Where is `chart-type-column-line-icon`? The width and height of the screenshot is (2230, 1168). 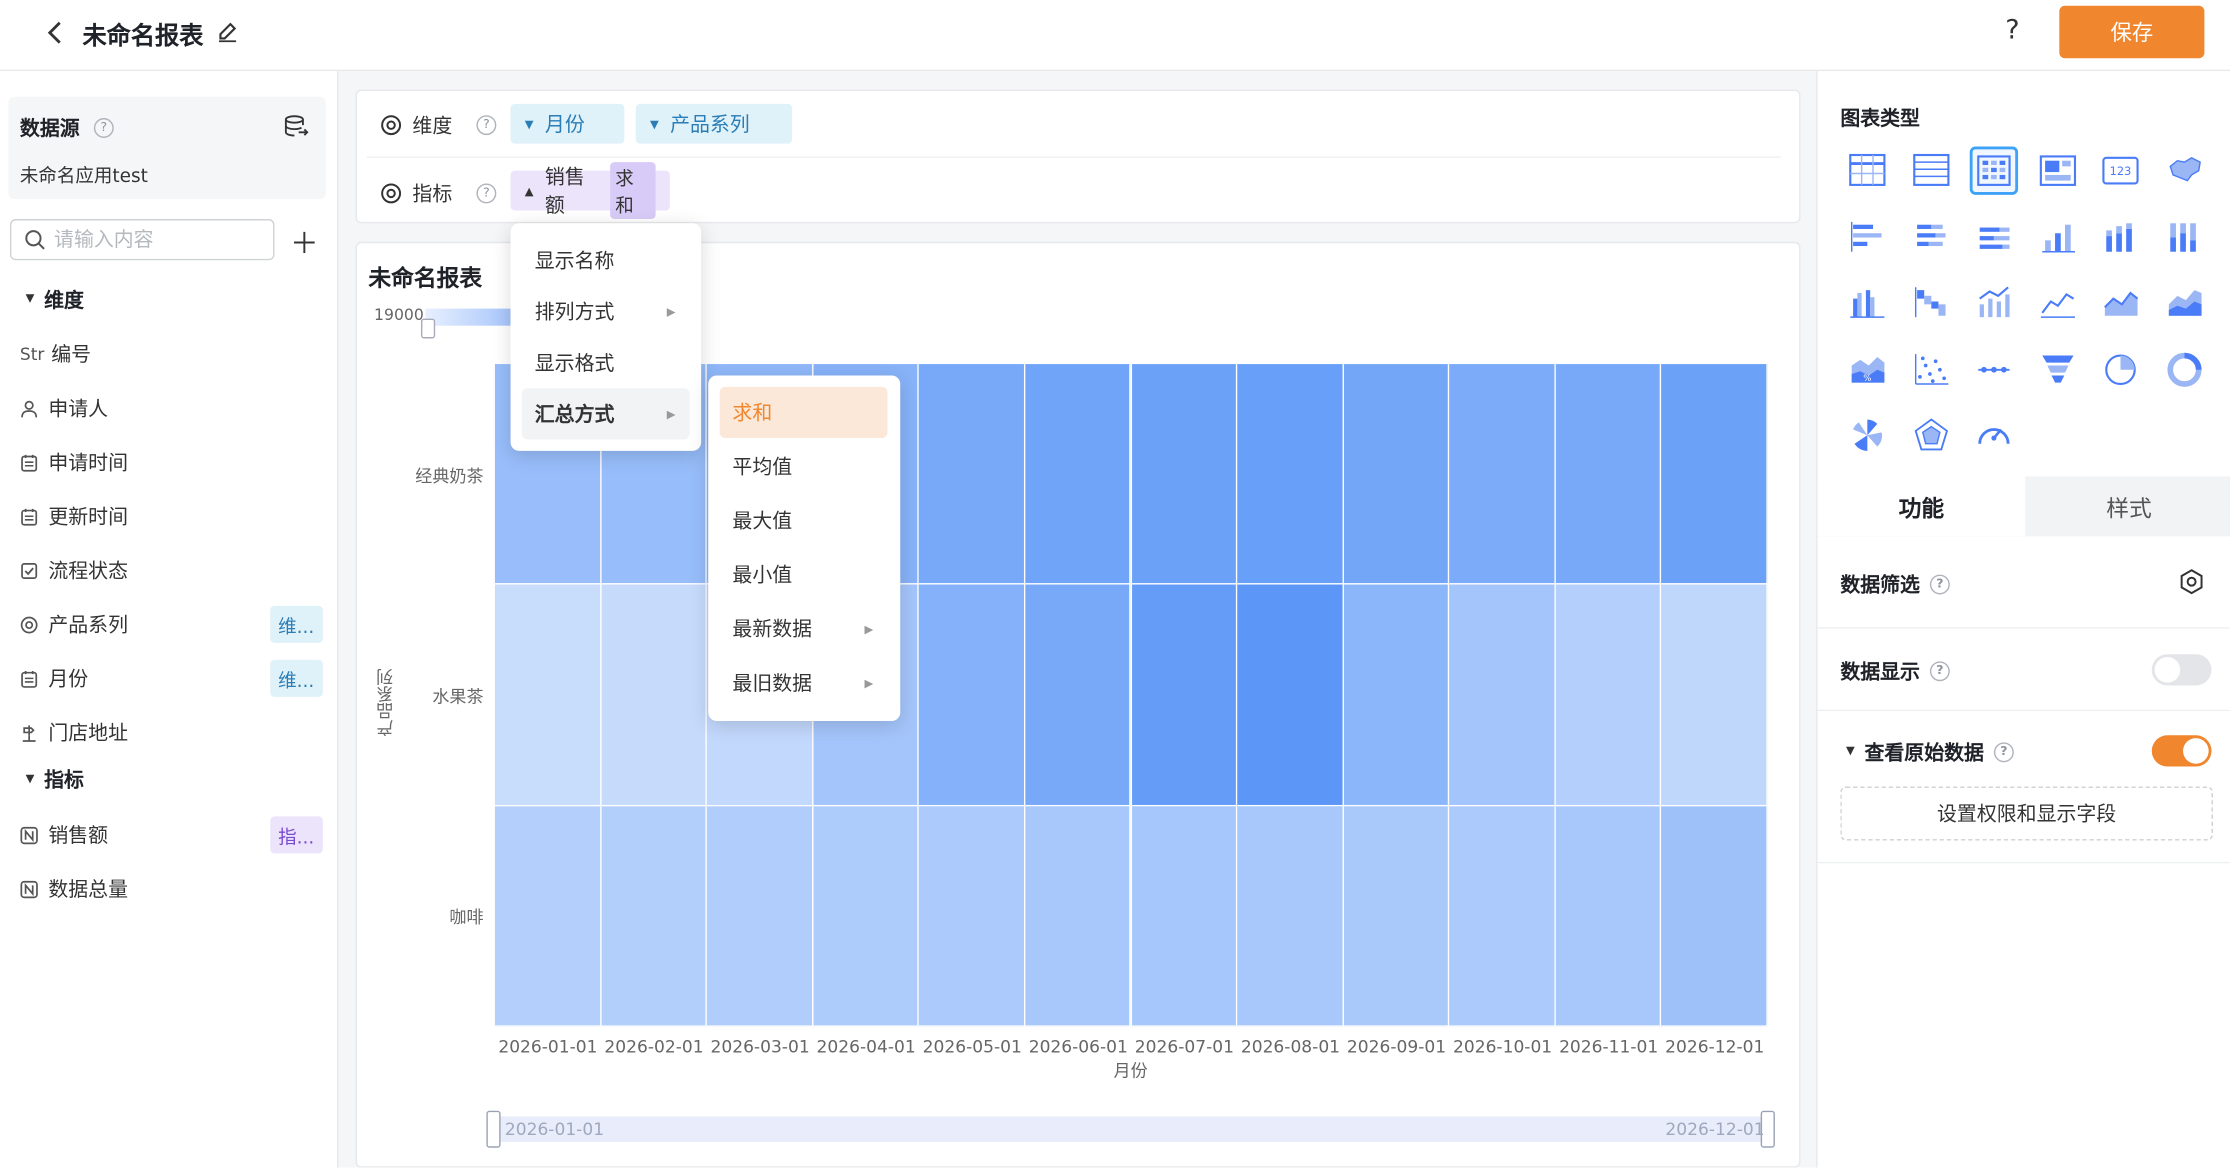
chart-type-column-line-icon is located at coordinates (1994, 303).